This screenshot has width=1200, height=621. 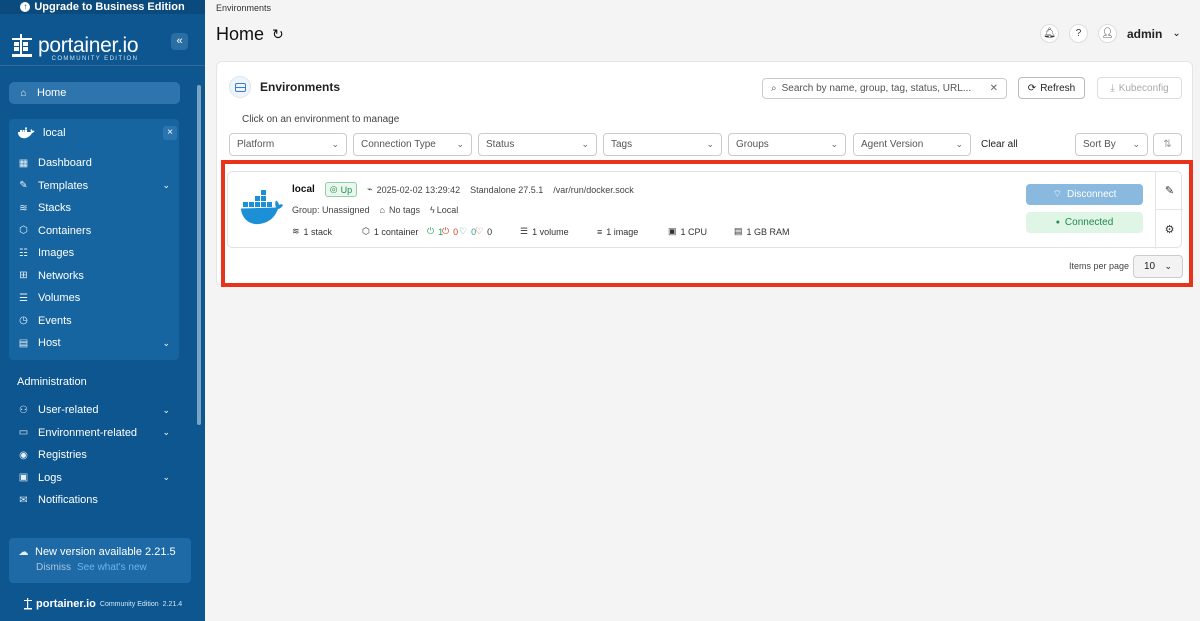 What do you see at coordinates (1078, 33) in the screenshot?
I see `help-icon: ?` at bounding box center [1078, 33].